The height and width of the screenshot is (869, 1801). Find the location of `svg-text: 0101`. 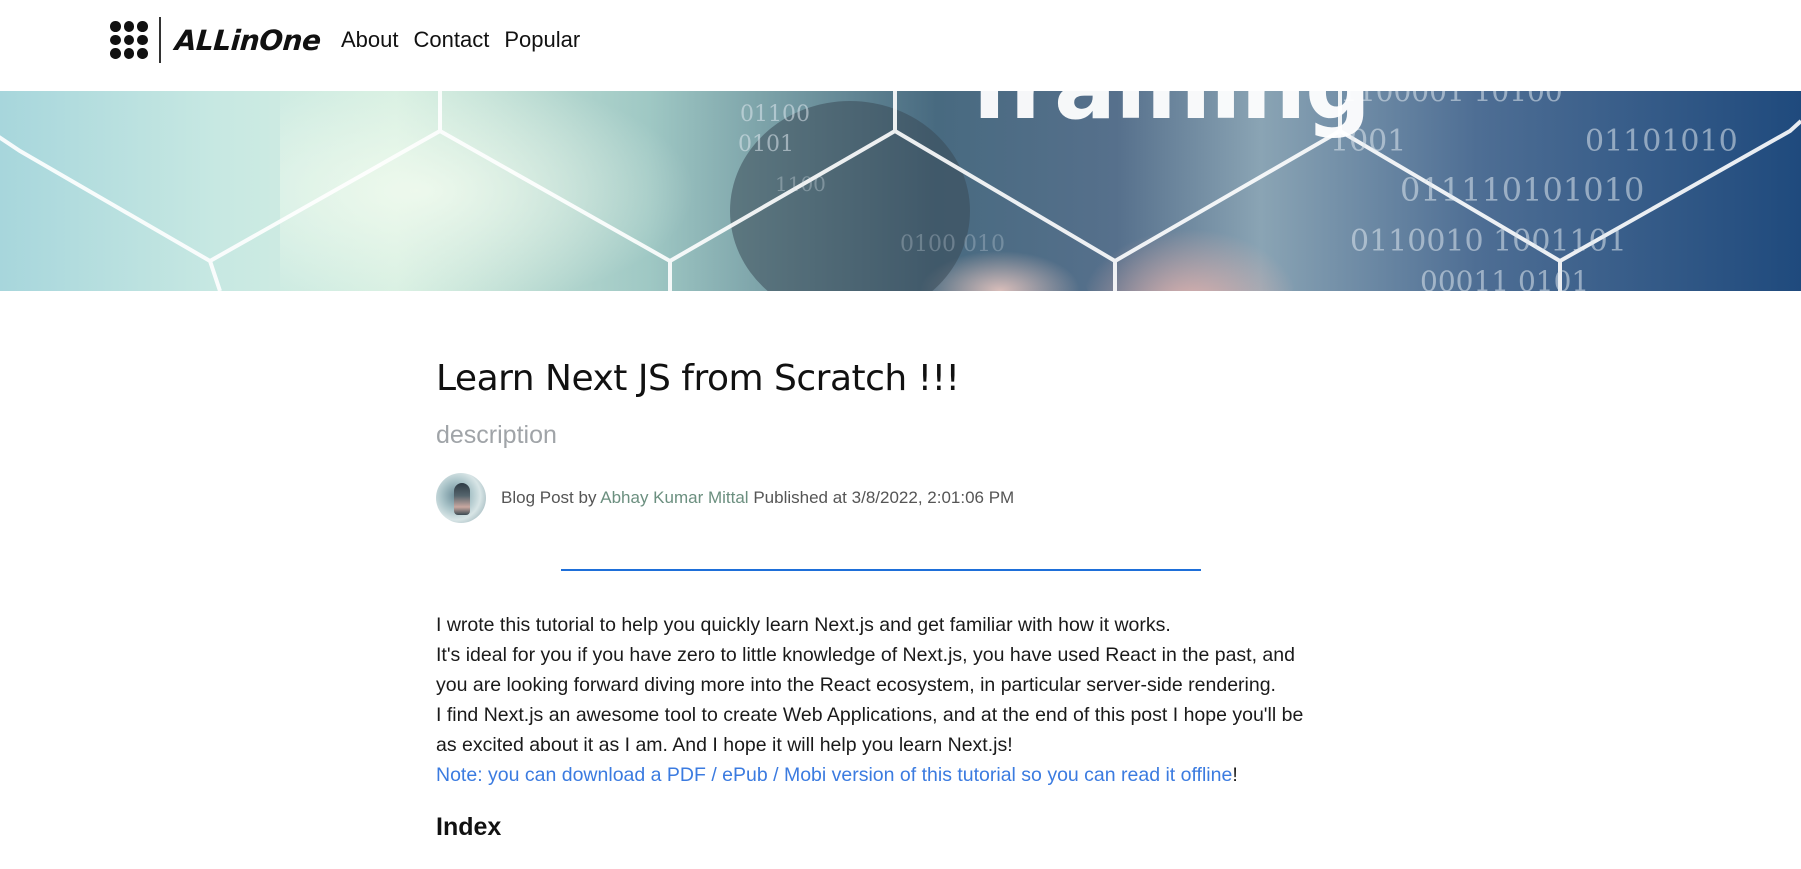

svg-text: 0101 is located at coordinates (766, 144).